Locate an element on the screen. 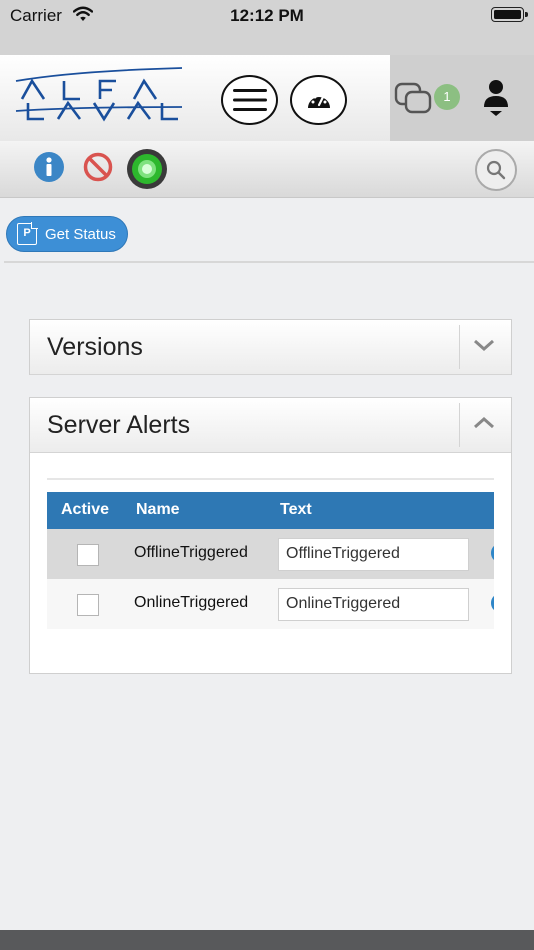 This screenshot has width=534, height=950. server-alerts-title: Server Alerts is located at coordinates (119, 425).